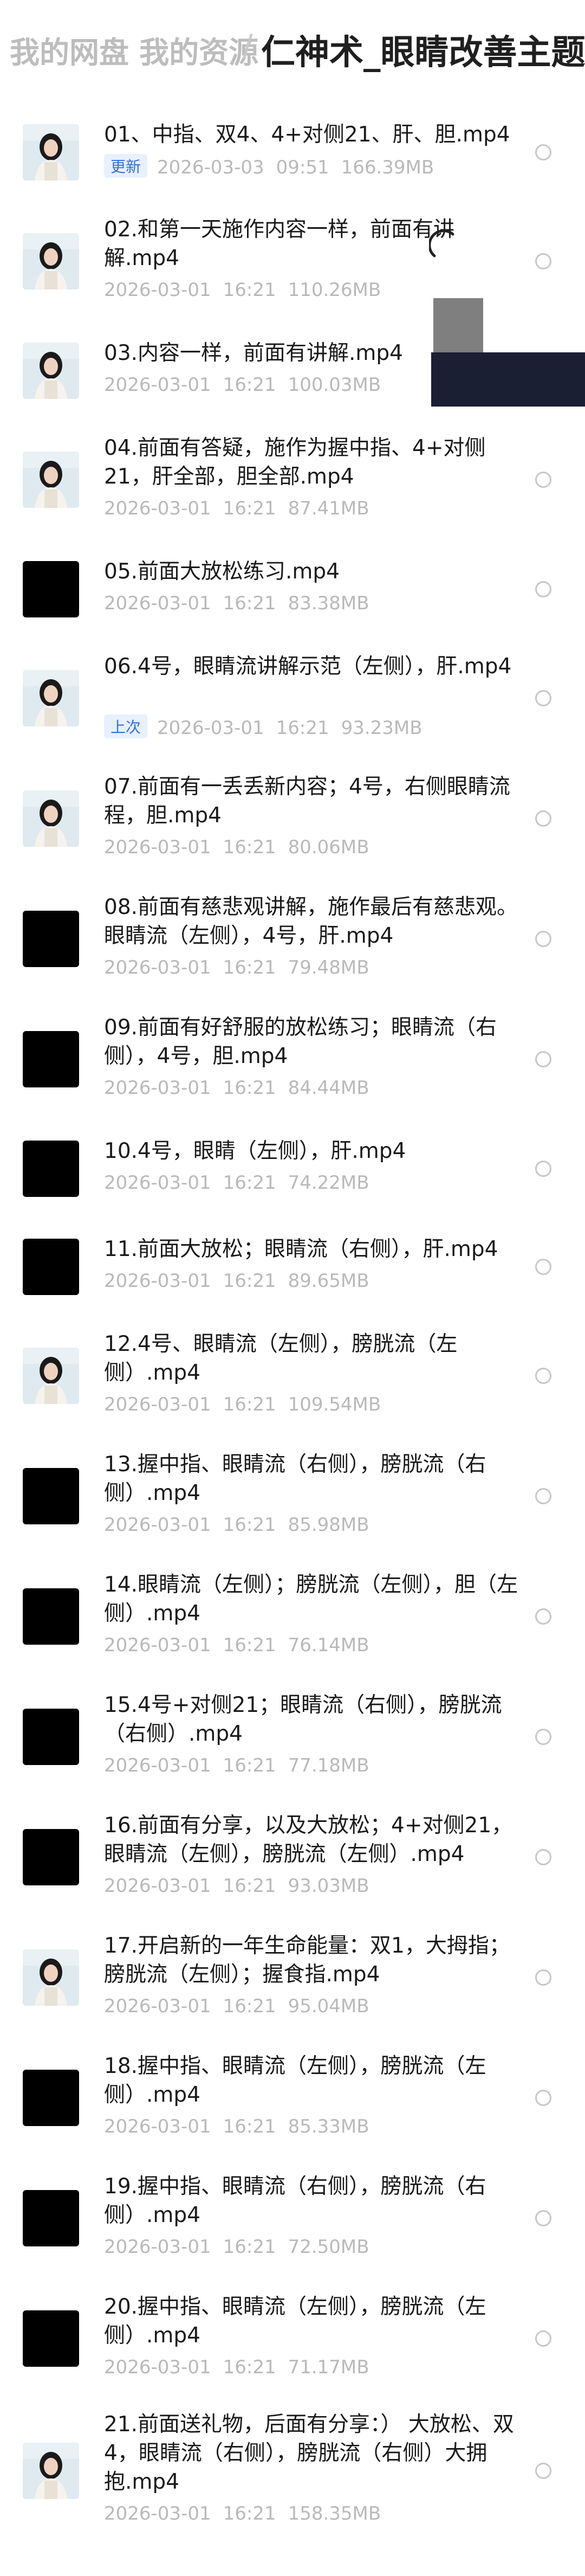  I want to click on file-meta: 2026-03-01 16:21 83.38MB, so click(236, 603).